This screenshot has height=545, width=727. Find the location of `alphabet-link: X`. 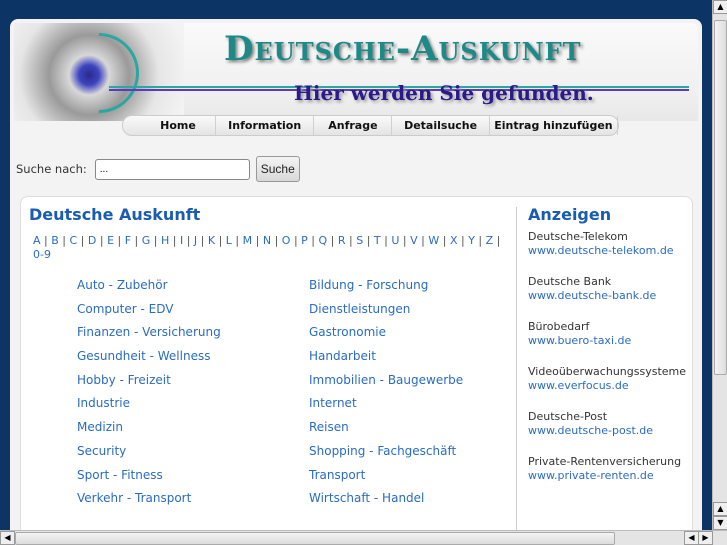

alphabet-link: X is located at coordinates (454, 240).